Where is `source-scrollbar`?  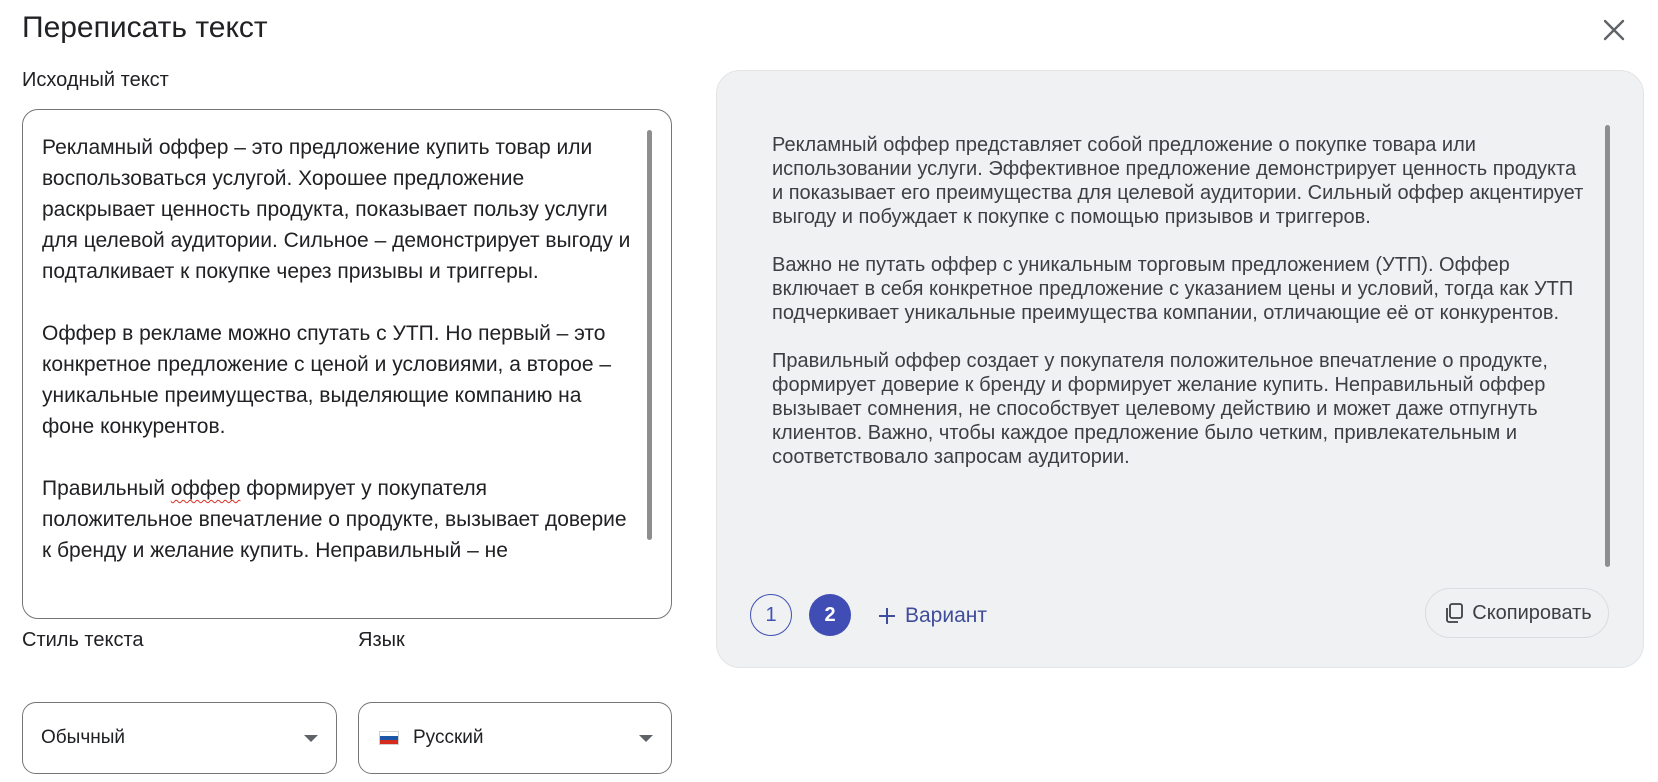 source-scrollbar is located at coordinates (649, 335).